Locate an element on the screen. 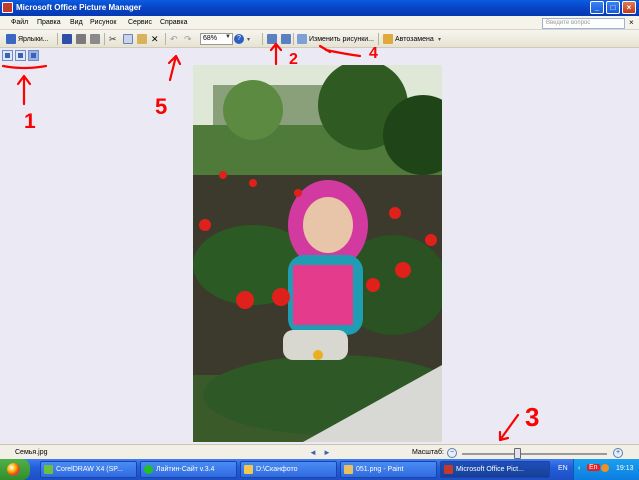  edit-pictures-icon is located at coordinates (302, 39).